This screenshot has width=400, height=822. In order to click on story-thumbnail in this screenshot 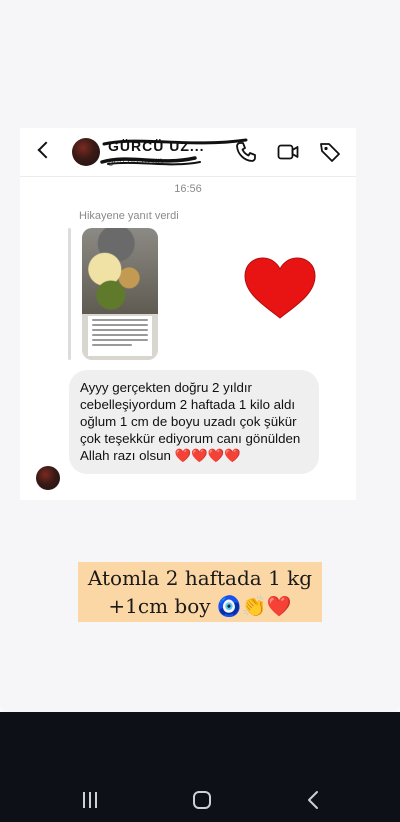, I will do `click(120, 294)`.